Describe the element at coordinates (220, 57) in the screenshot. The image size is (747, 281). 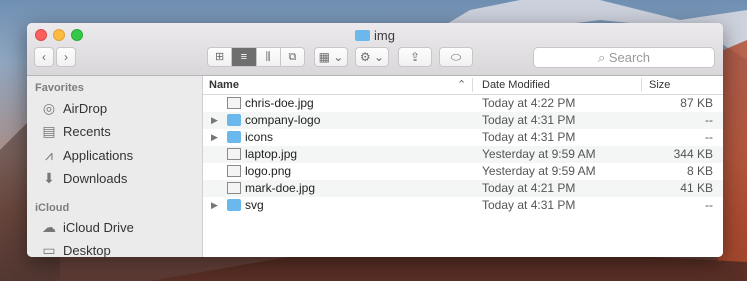
I see `icon-view-button: ⊞` at that location.